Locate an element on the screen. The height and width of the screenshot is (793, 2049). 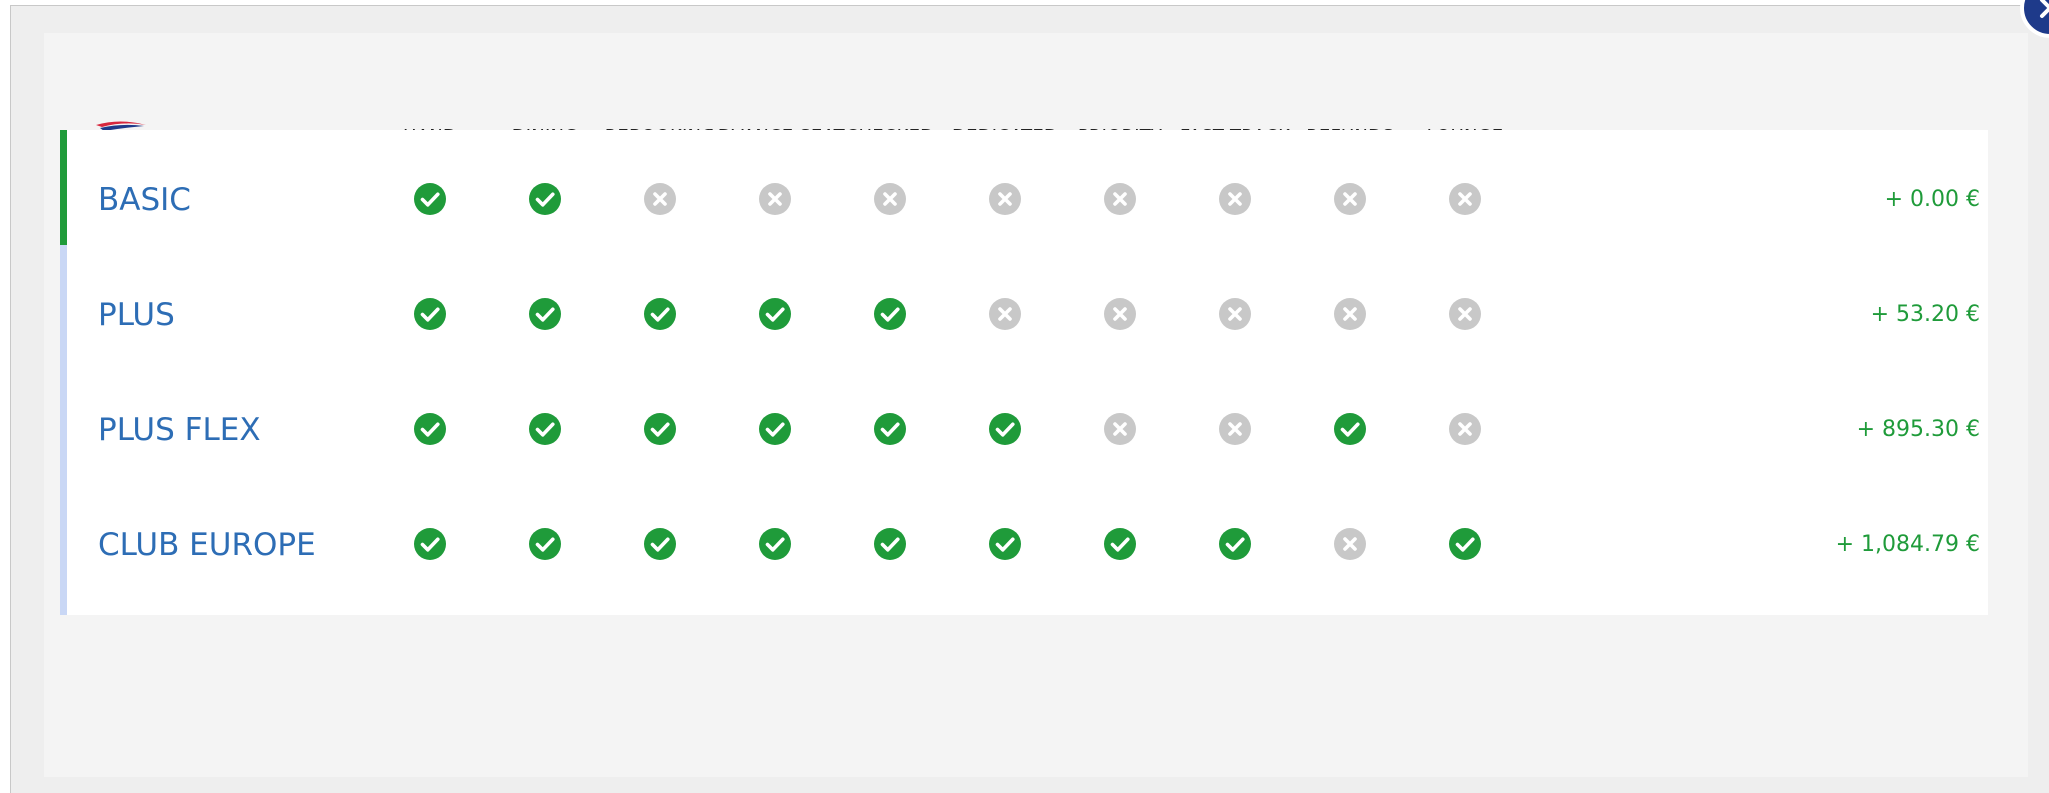
fare-price: + 895.30 € is located at coordinates (1918, 429).